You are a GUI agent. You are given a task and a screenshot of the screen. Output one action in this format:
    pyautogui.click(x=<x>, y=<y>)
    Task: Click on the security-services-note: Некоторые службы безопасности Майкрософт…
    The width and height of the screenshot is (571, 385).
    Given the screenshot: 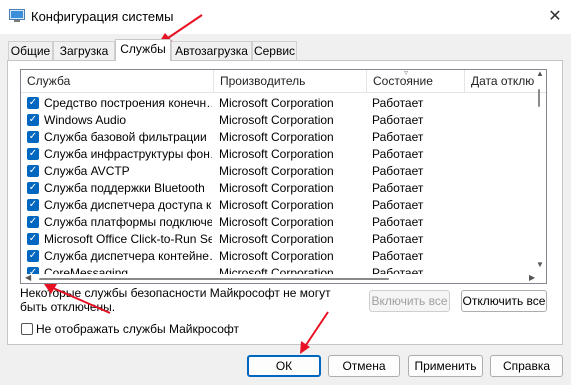 What is the action you would take?
    pyautogui.click(x=175, y=300)
    